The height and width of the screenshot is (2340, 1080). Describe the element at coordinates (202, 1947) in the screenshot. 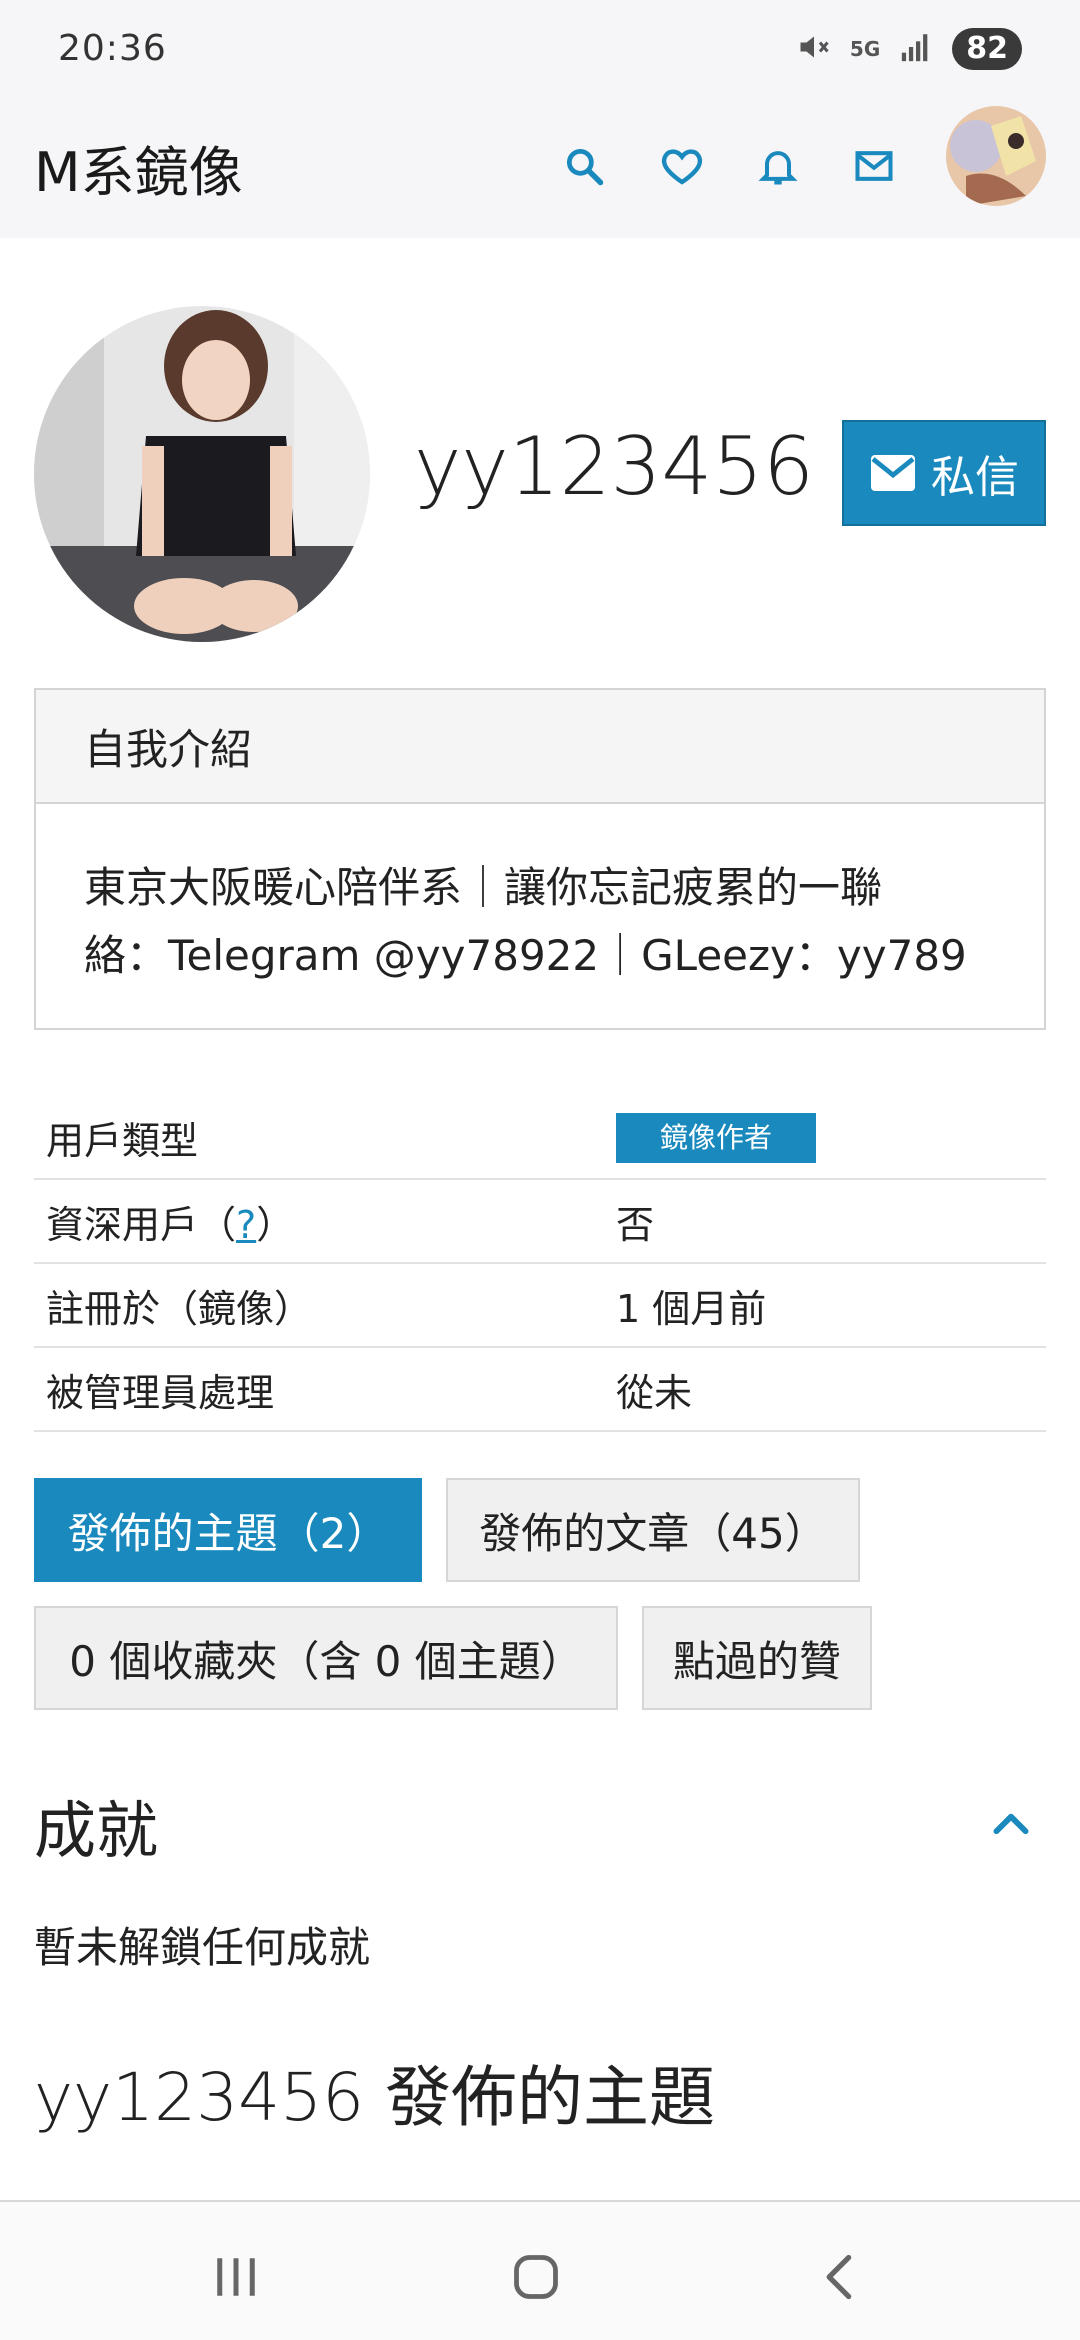

I see `achievements-empty: 暫未解鎖任何成就` at that location.